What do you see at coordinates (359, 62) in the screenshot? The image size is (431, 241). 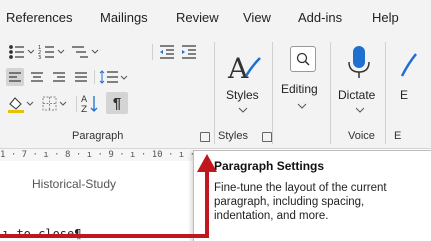 I see `microphone-icon` at bounding box center [359, 62].